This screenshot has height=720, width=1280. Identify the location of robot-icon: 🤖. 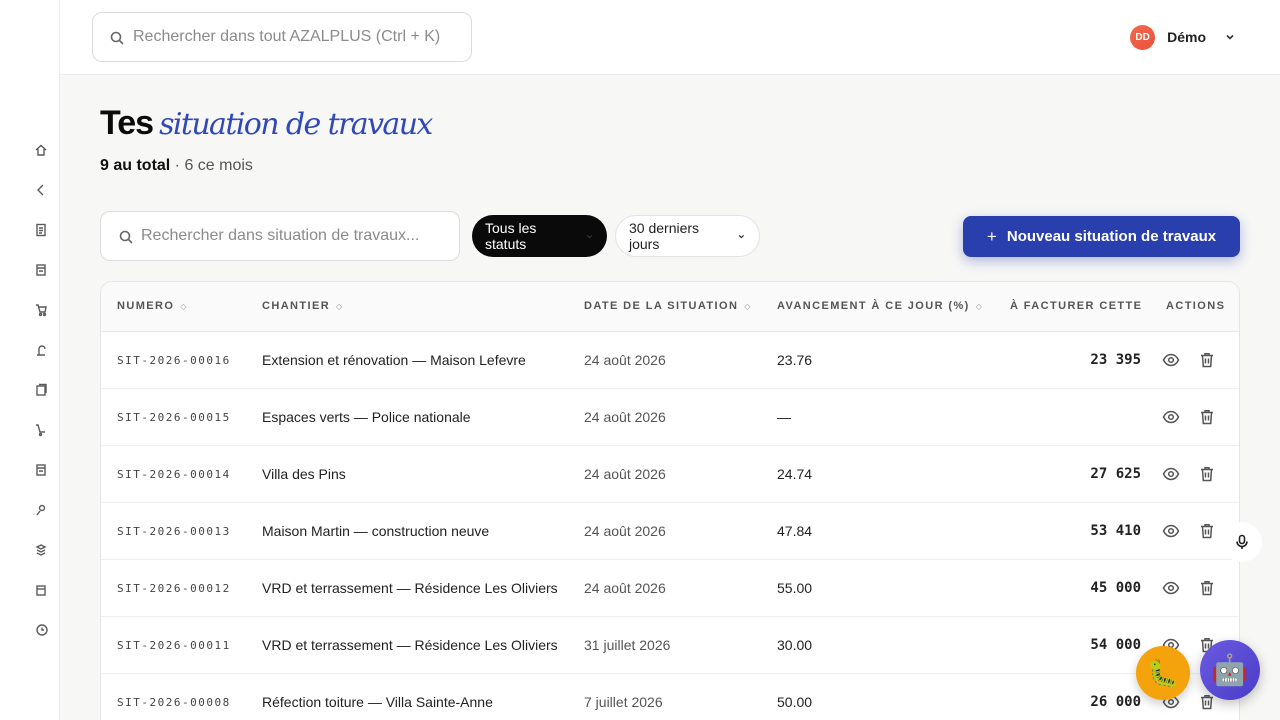
(1230, 670).